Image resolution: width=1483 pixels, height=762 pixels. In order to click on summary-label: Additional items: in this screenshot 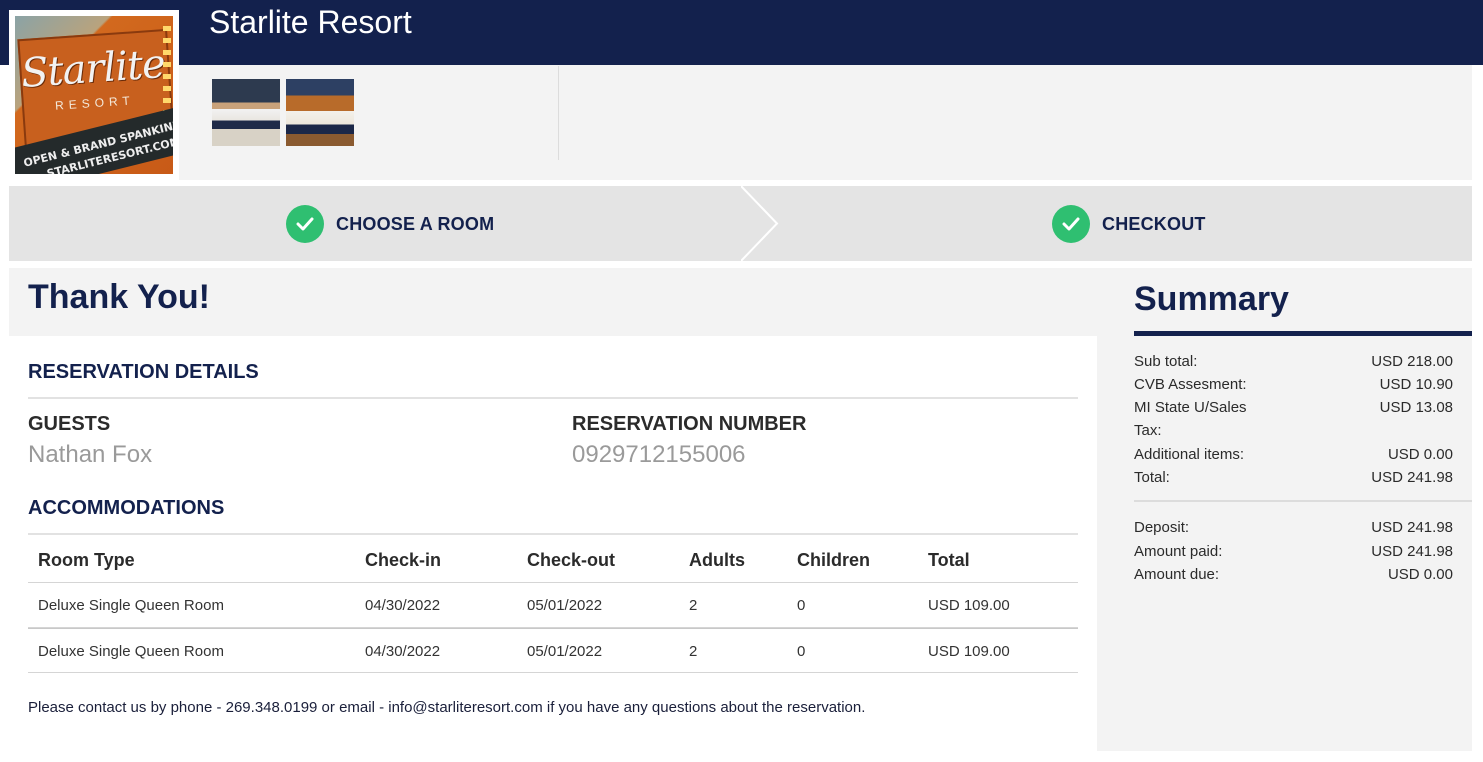, I will do `click(1189, 454)`.